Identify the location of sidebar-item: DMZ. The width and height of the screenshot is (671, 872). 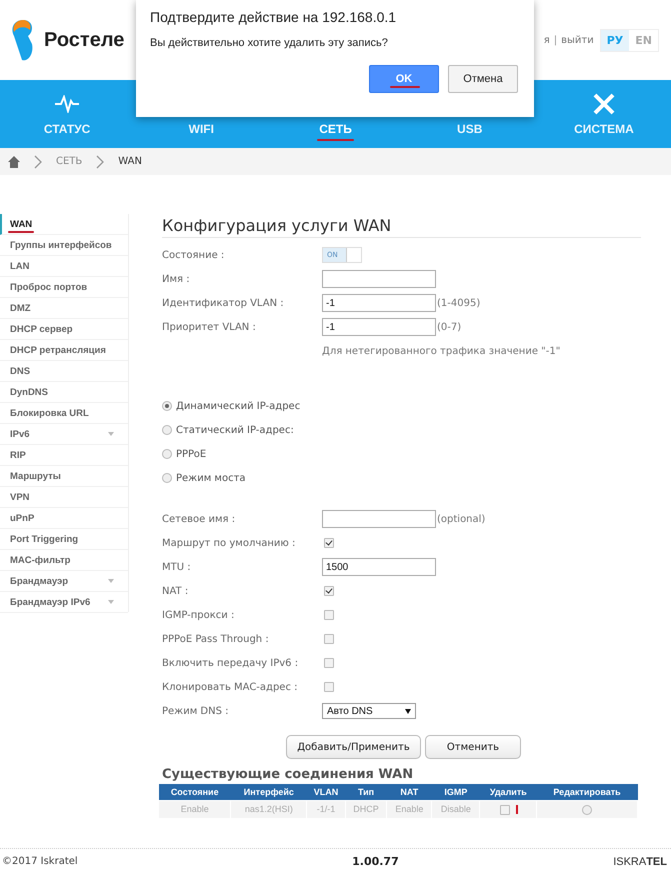
(64, 308).